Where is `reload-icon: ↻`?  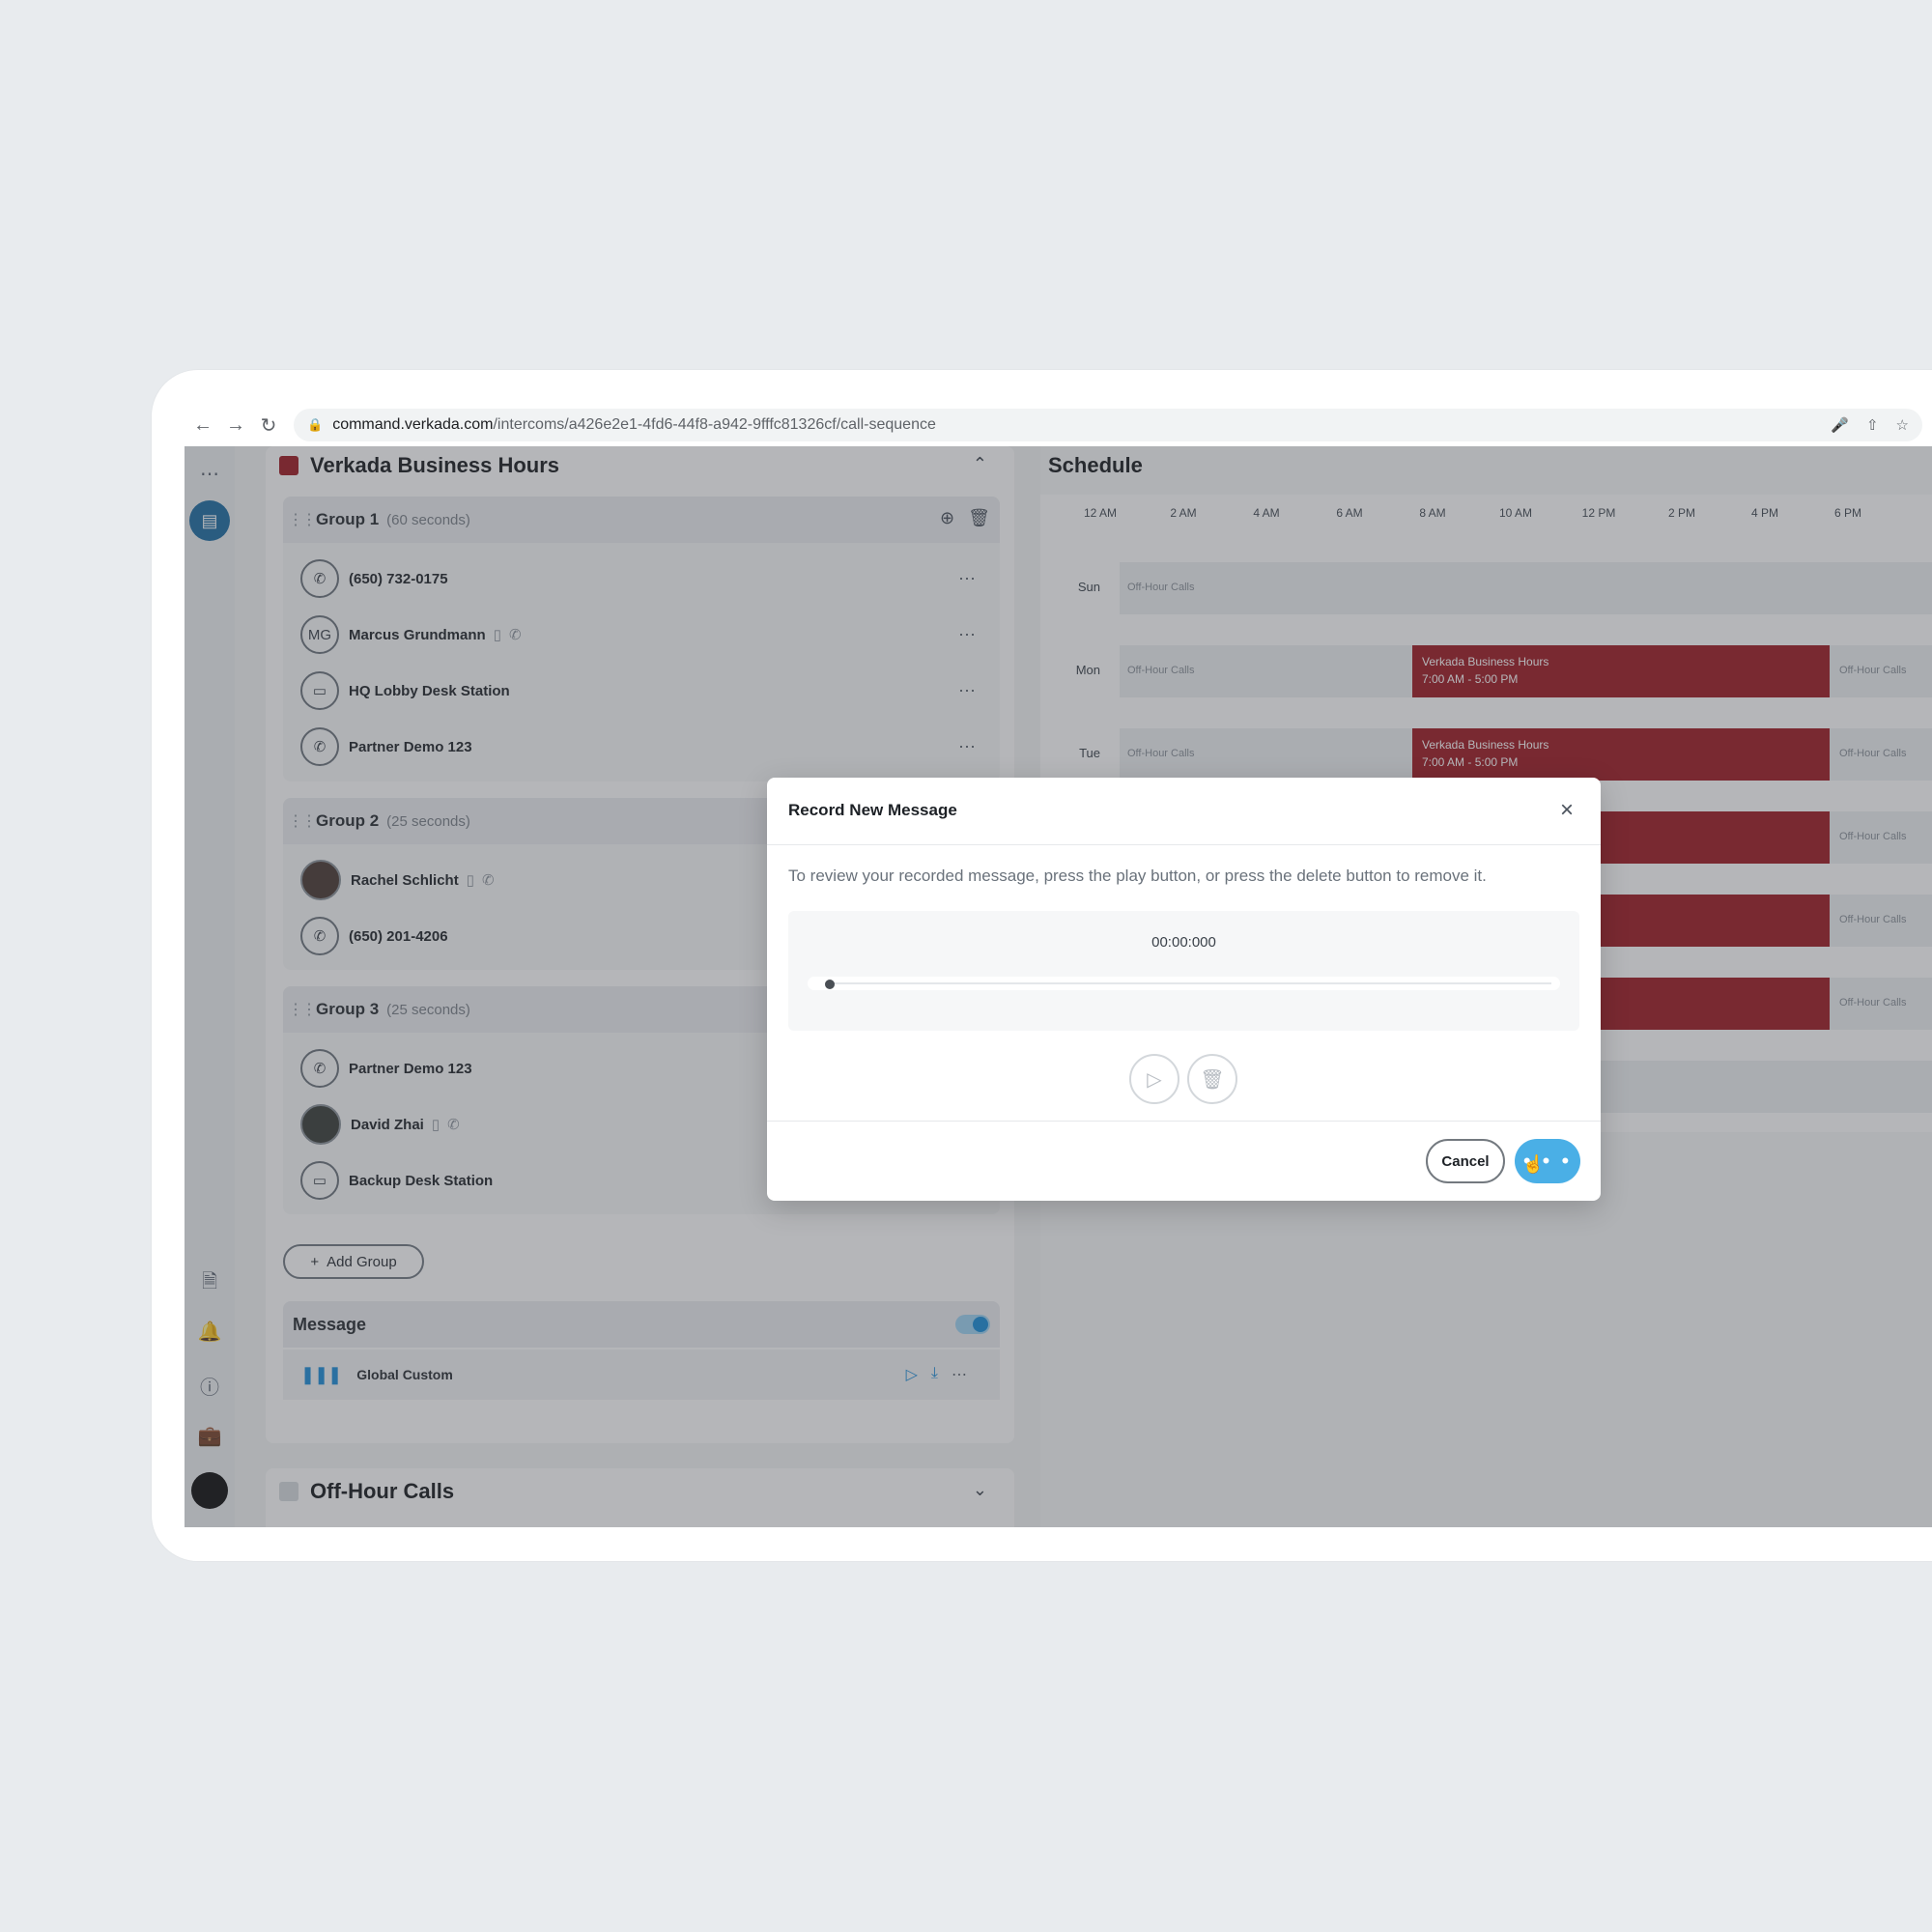 reload-icon: ↻ is located at coordinates (268, 425).